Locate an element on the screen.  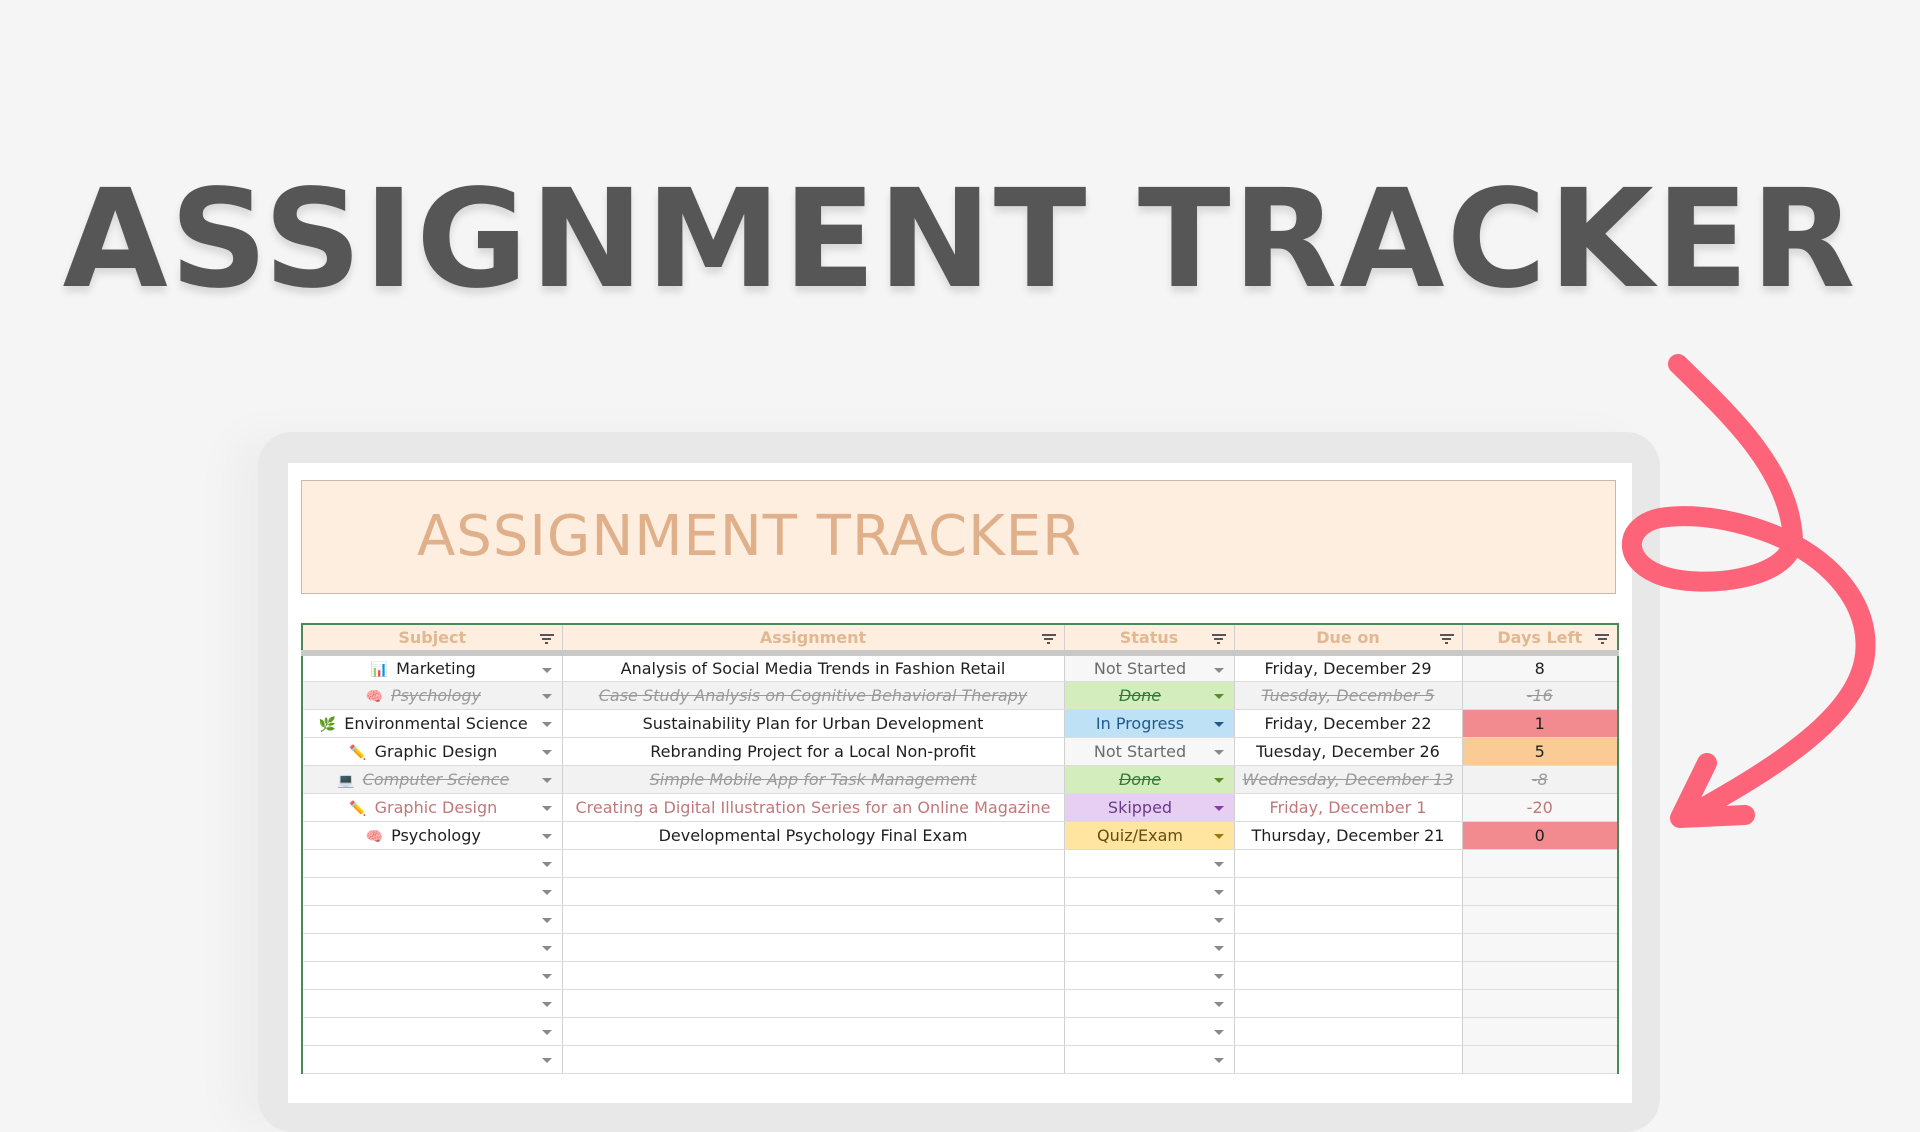
assignment-cell: Developmental Psychology Final Exam is located at coordinates (813, 835).